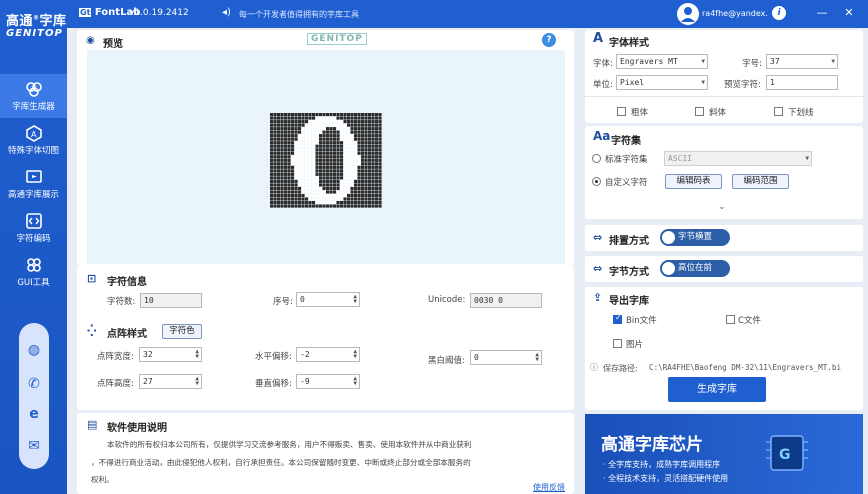  Describe the element at coordinates (760, 181) in the screenshot. I see `code-range-button: 编码范围` at that location.